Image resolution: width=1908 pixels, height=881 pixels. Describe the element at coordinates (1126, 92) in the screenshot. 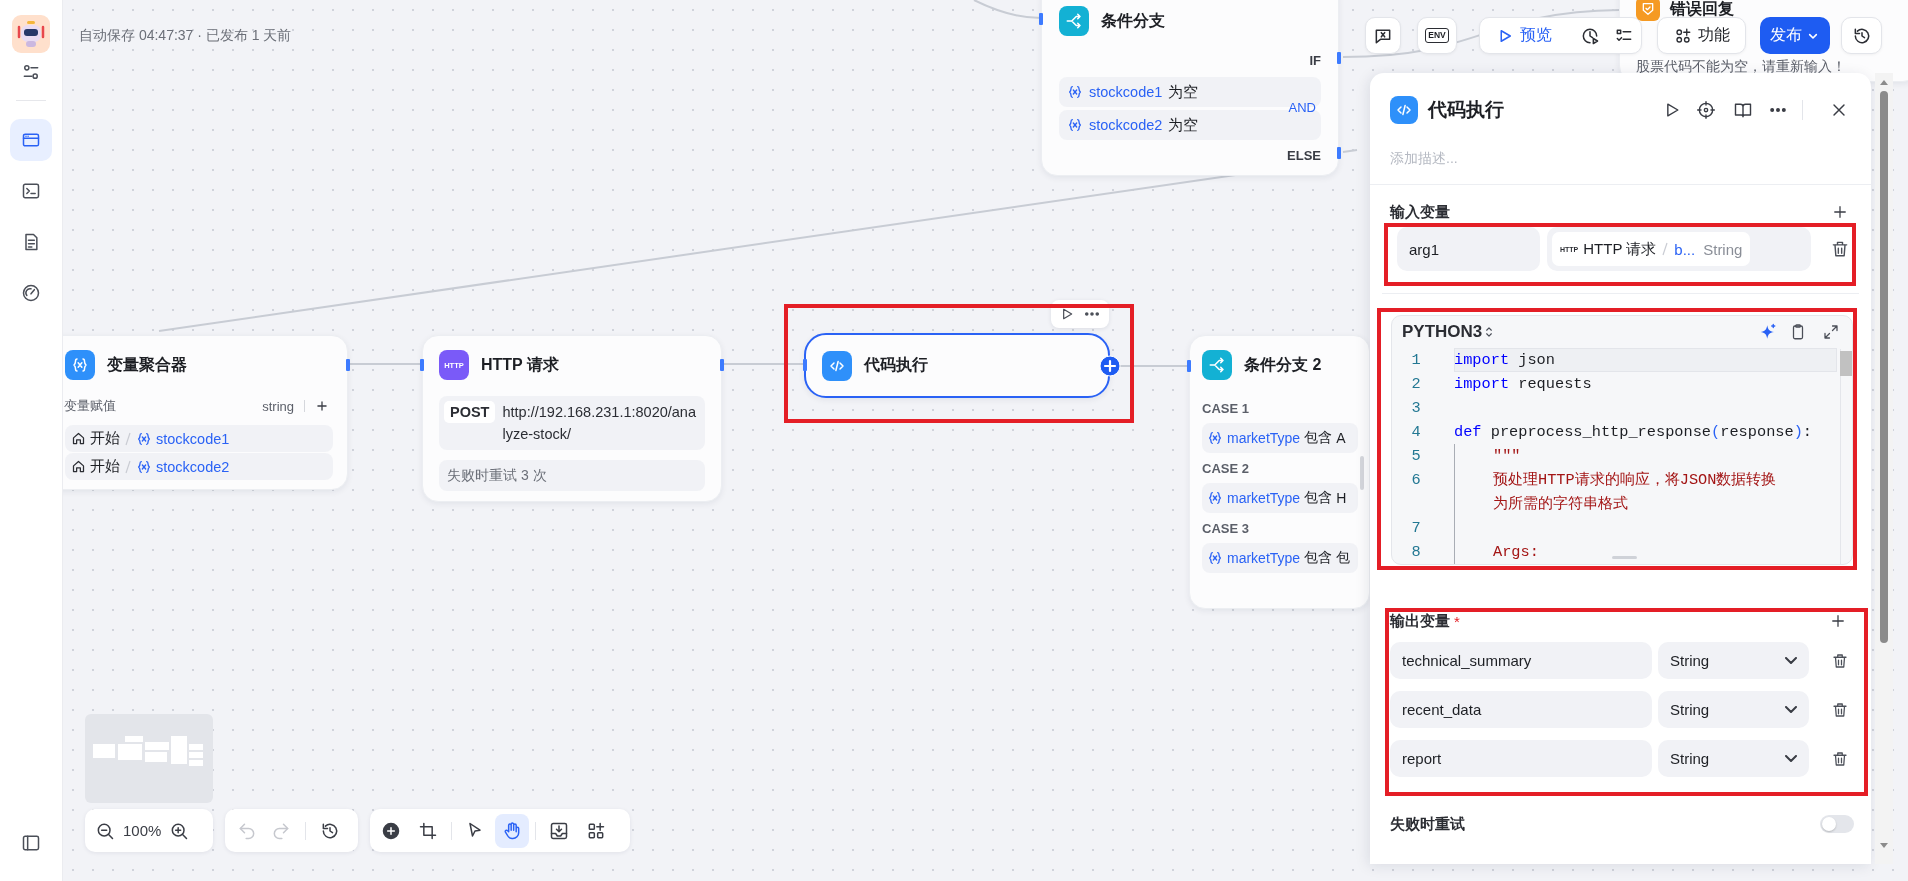

I see `variable-name: stockcode1` at that location.